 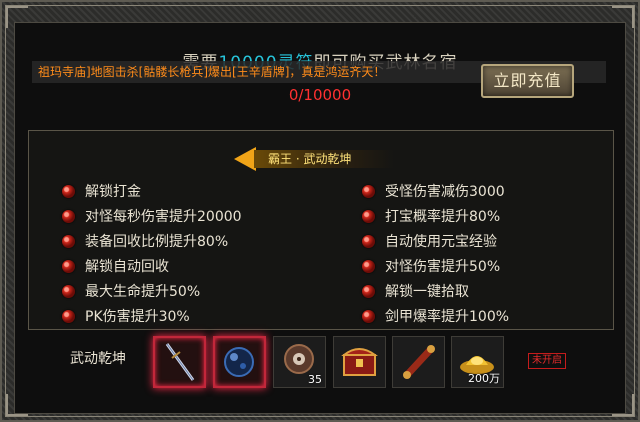 I want to click on item-count: 35, so click(x=315, y=379).